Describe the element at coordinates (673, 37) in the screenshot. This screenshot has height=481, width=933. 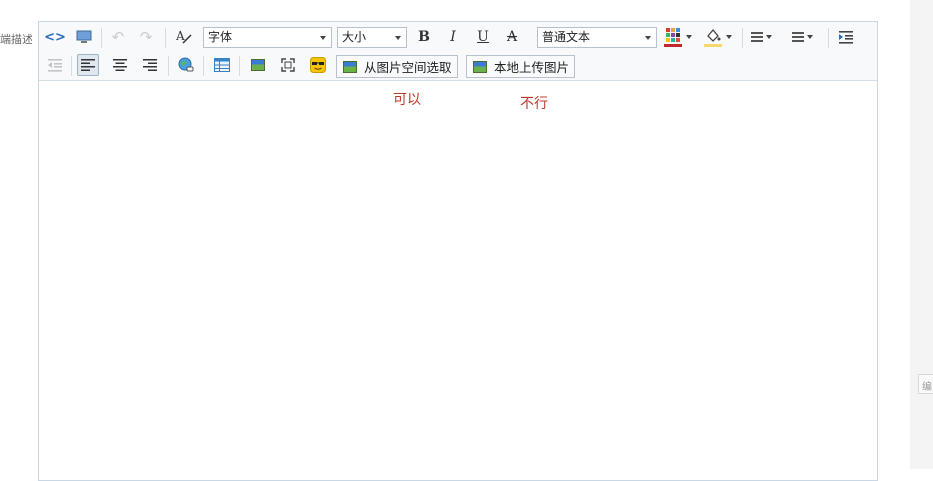
I see `color-grid-icon` at that location.